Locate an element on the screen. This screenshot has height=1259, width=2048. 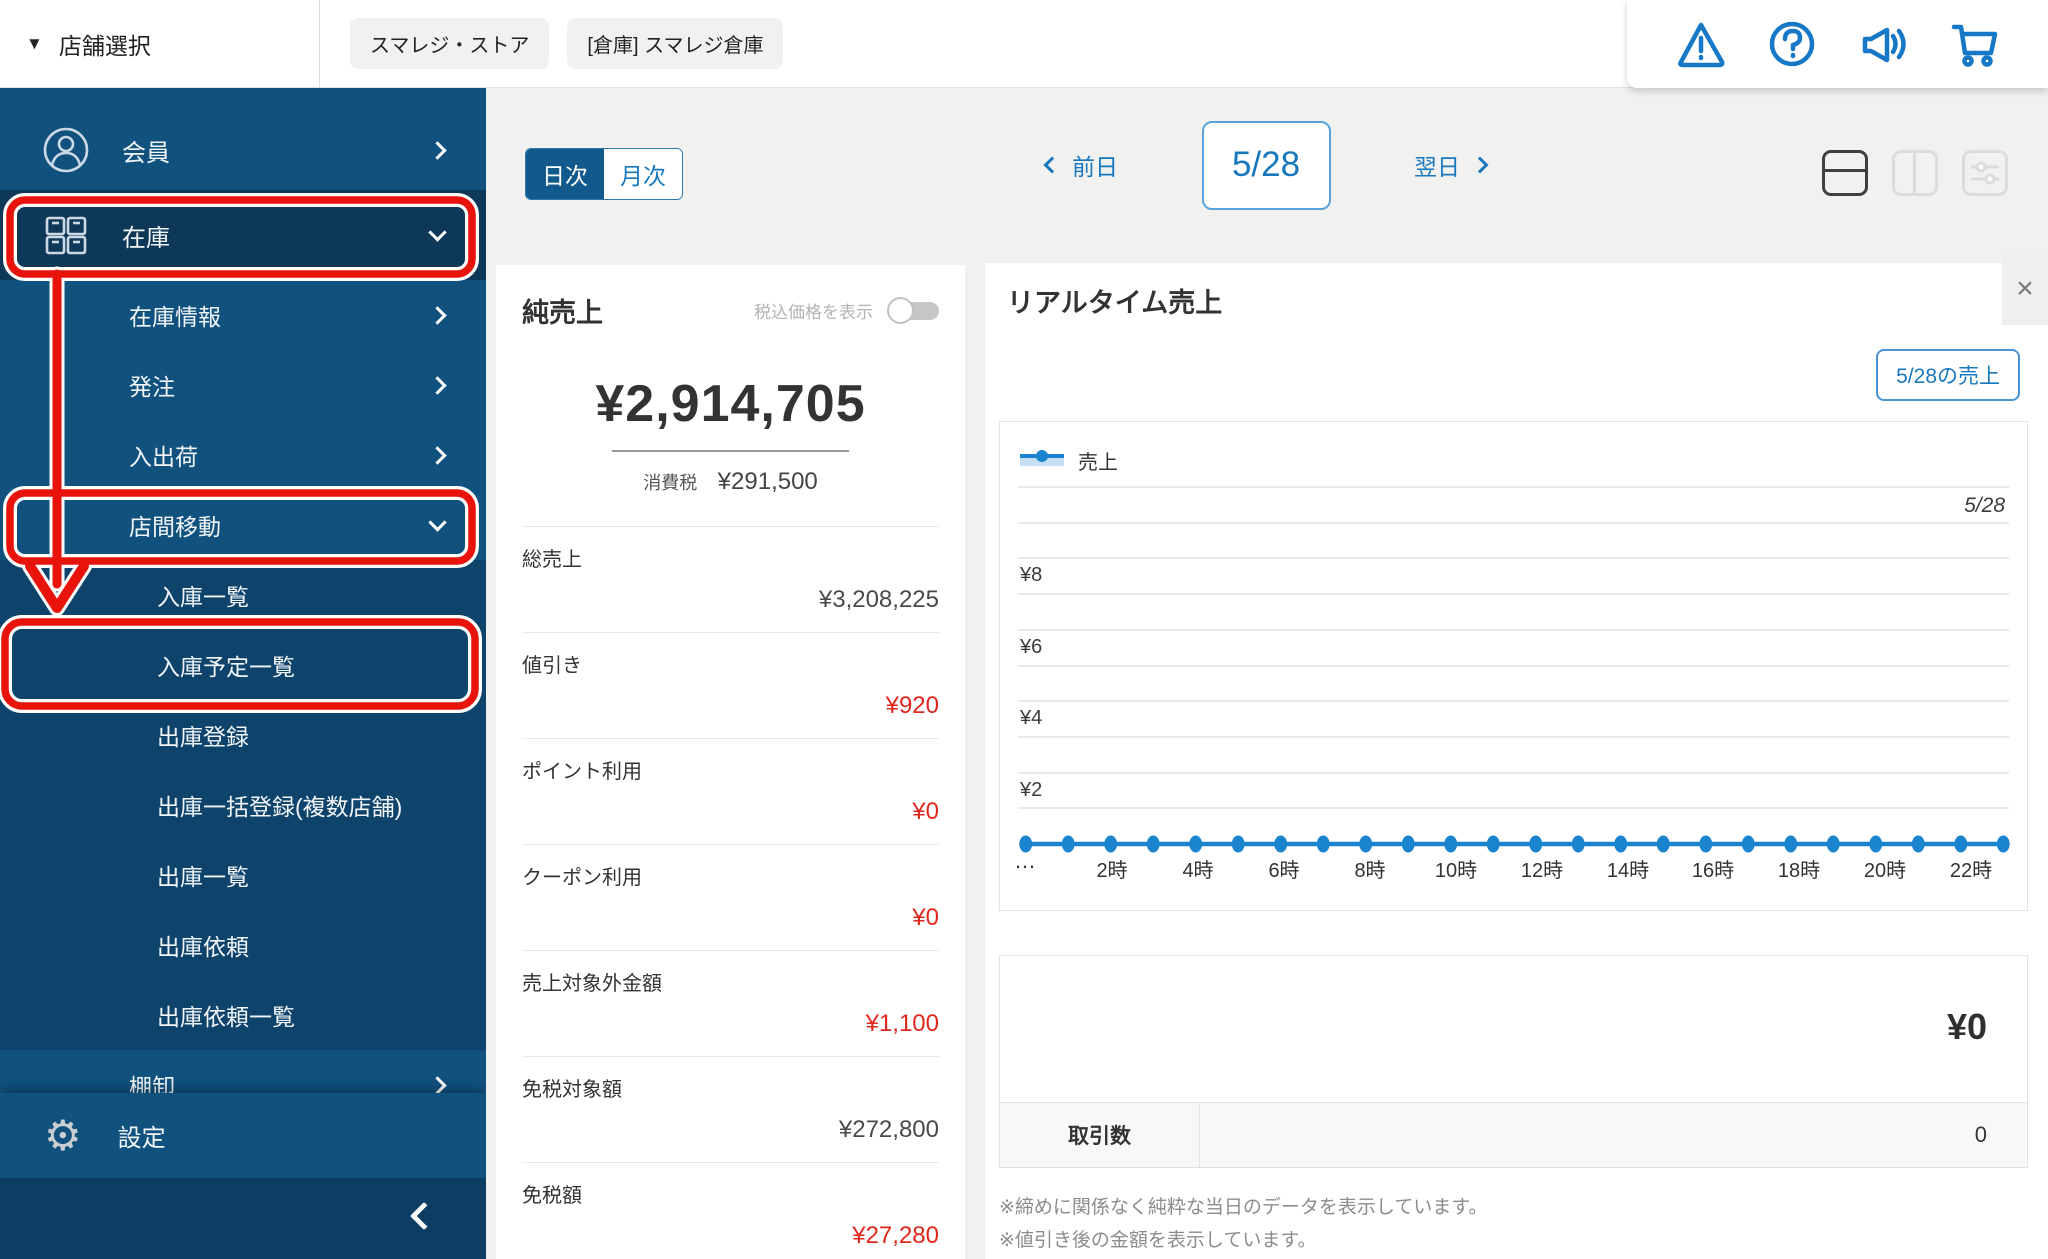
sidebar-item-outgoing-request-list: 出庫依頼一覧 is located at coordinates (243, 1015).